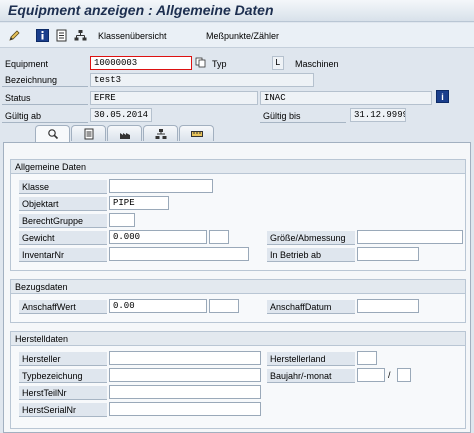  I want to click on gueltig-bis-field: 31.12.9999, so click(378, 115).